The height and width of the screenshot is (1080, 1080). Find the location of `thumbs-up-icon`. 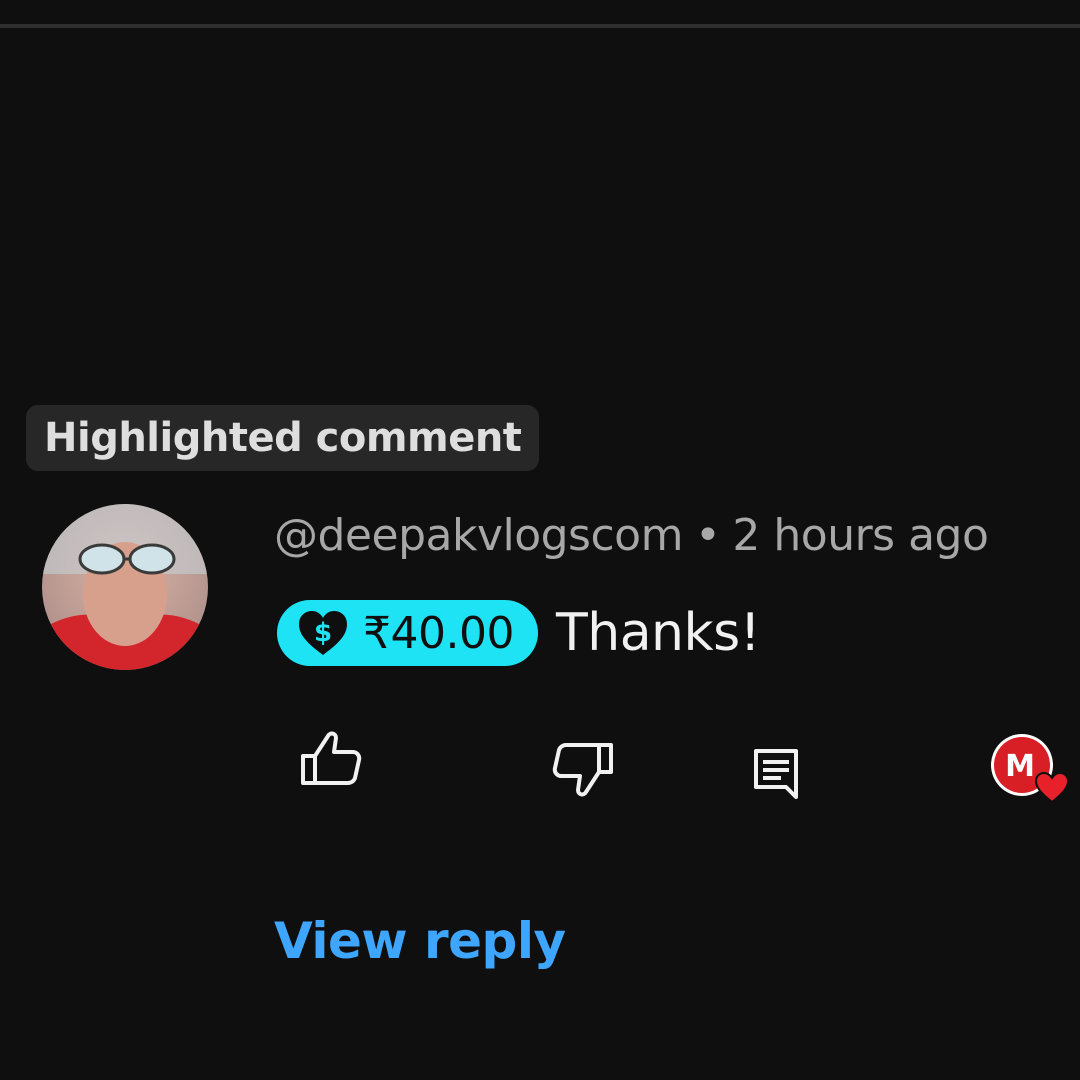

thumbs-up-icon is located at coordinates (331, 758).